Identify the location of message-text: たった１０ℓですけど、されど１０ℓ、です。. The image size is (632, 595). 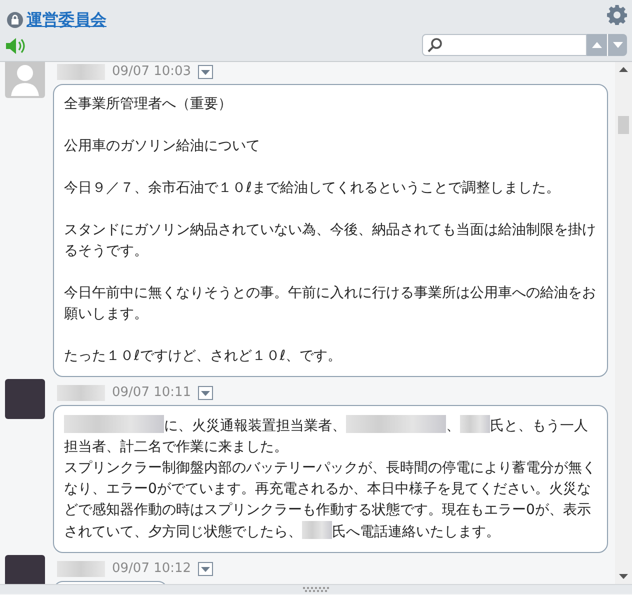
(203, 356).